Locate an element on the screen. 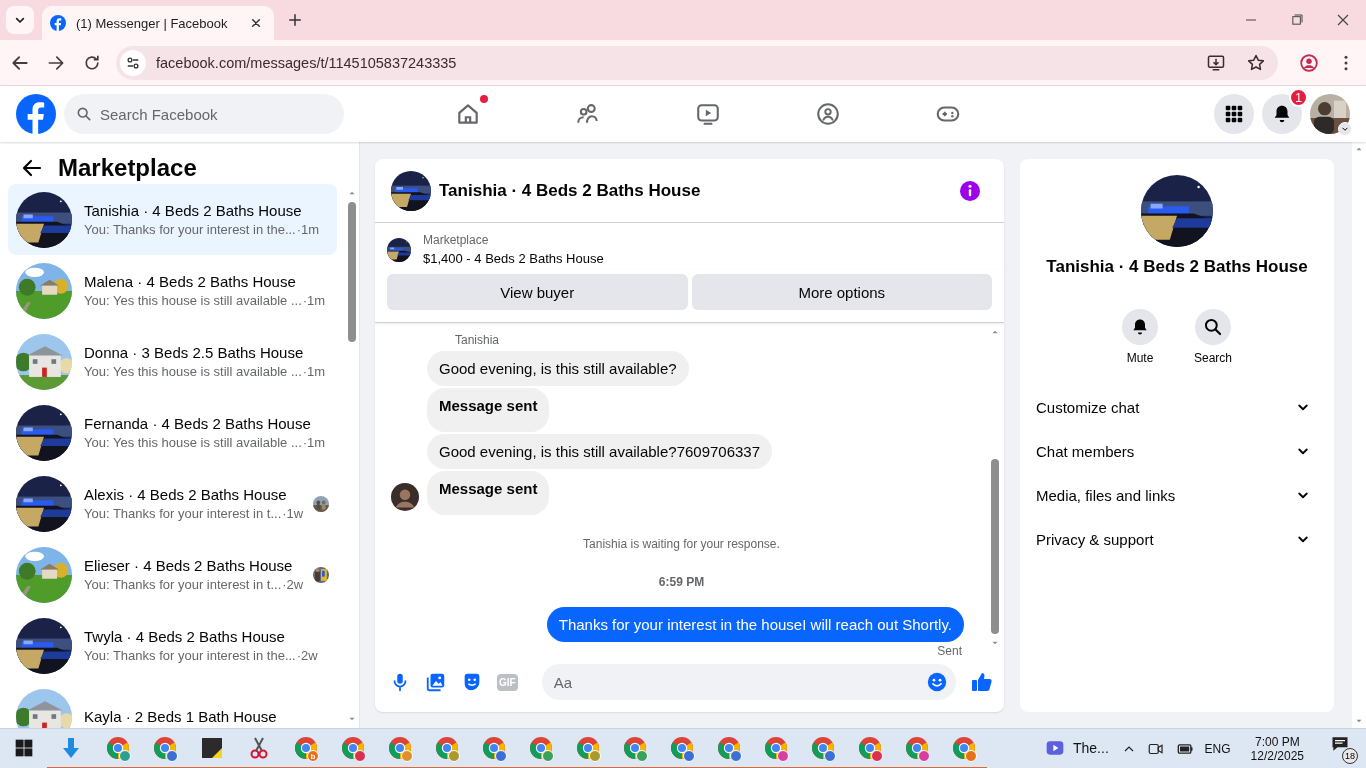 The width and height of the screenshot is (1366, 768). favicon-icon is located at coordinates (58, 23).